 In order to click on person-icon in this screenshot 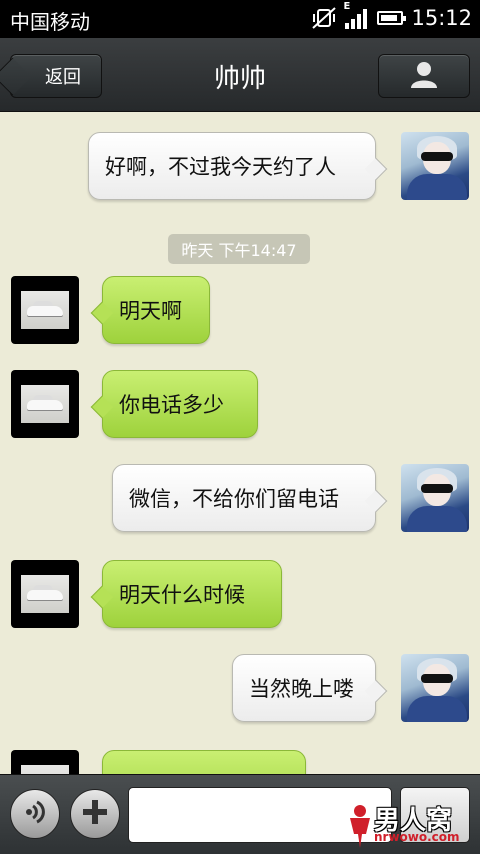, I will do `click(424, 76)`.